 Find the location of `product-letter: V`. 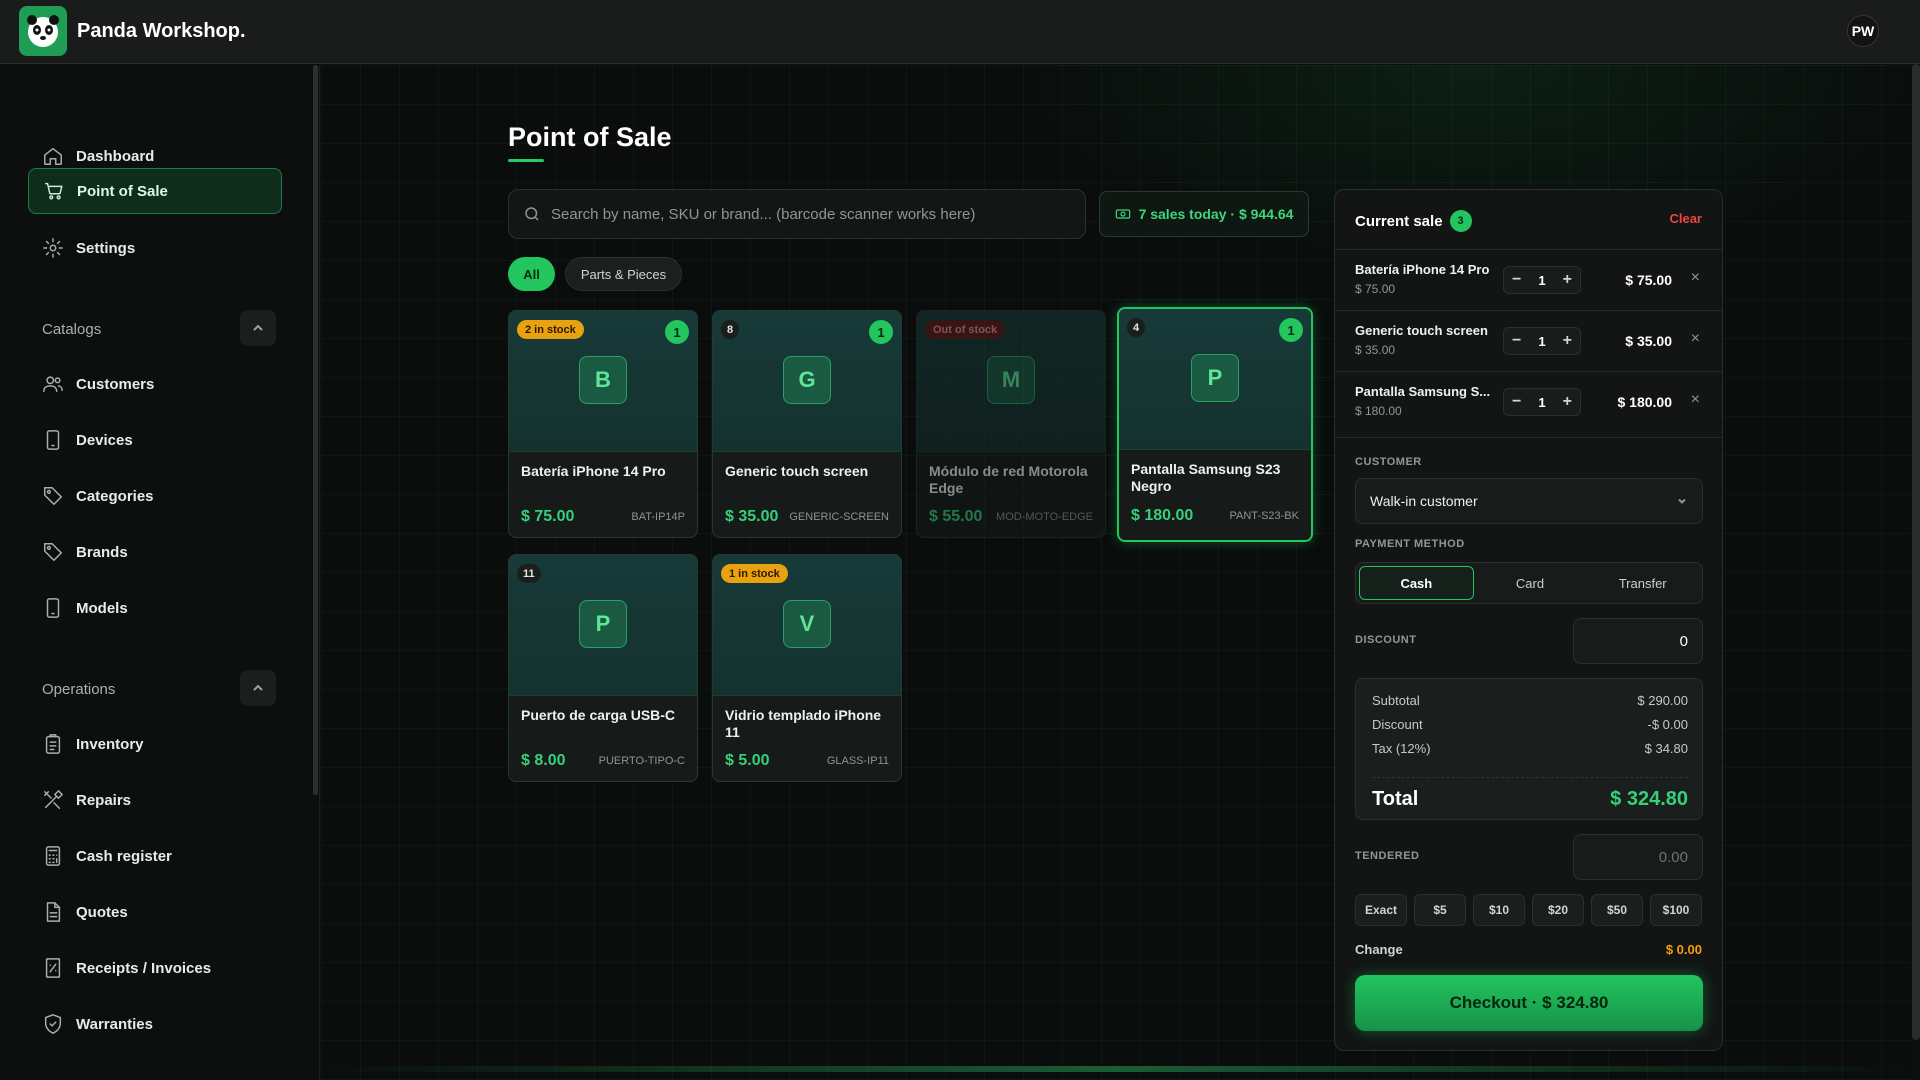

product-letter: V is located at coordinates (807, 624).